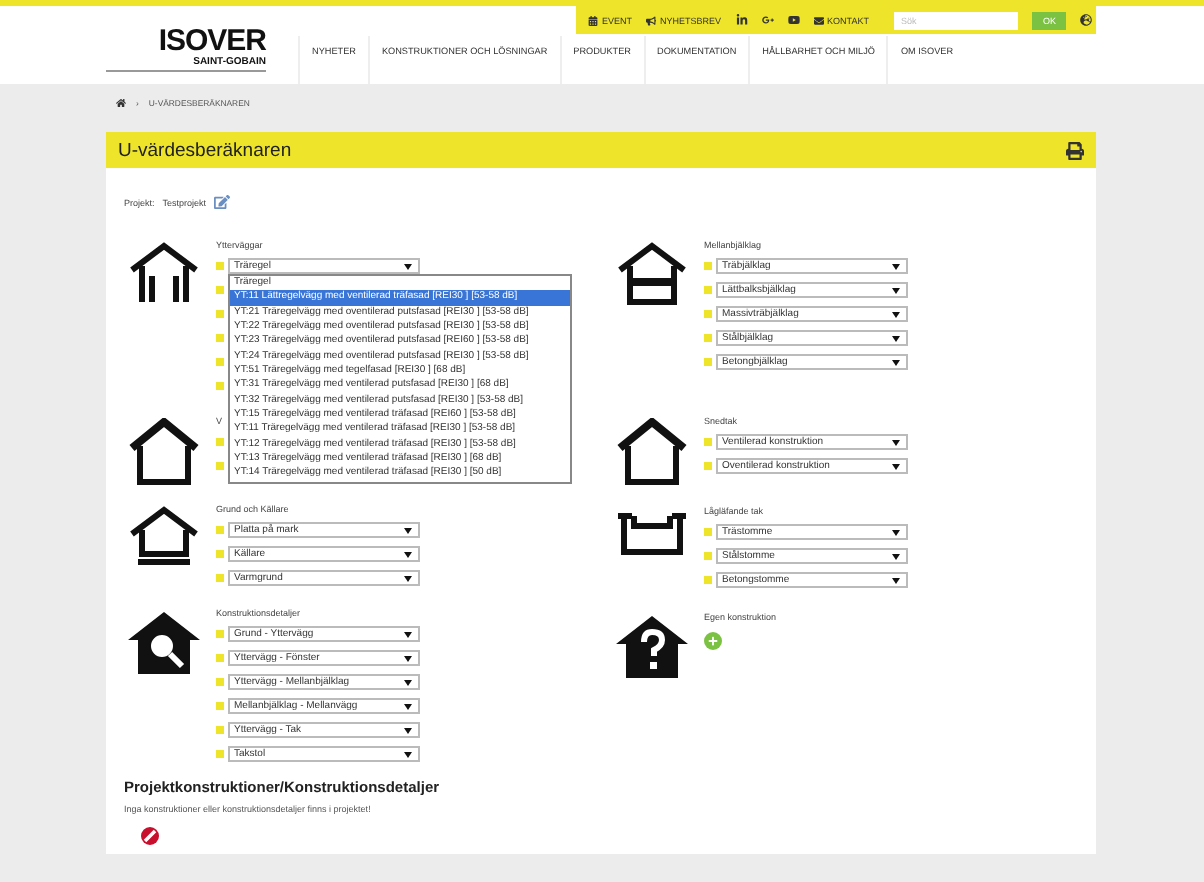  I want to click on envelope-icon, so click(818, 20).